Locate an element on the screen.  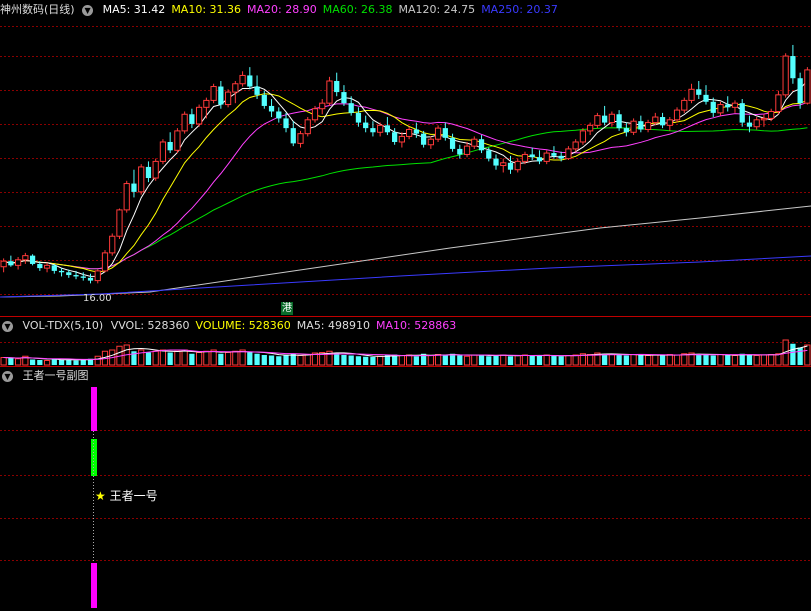
low-price-label: 16.00 is located at coordinates (97, 298).